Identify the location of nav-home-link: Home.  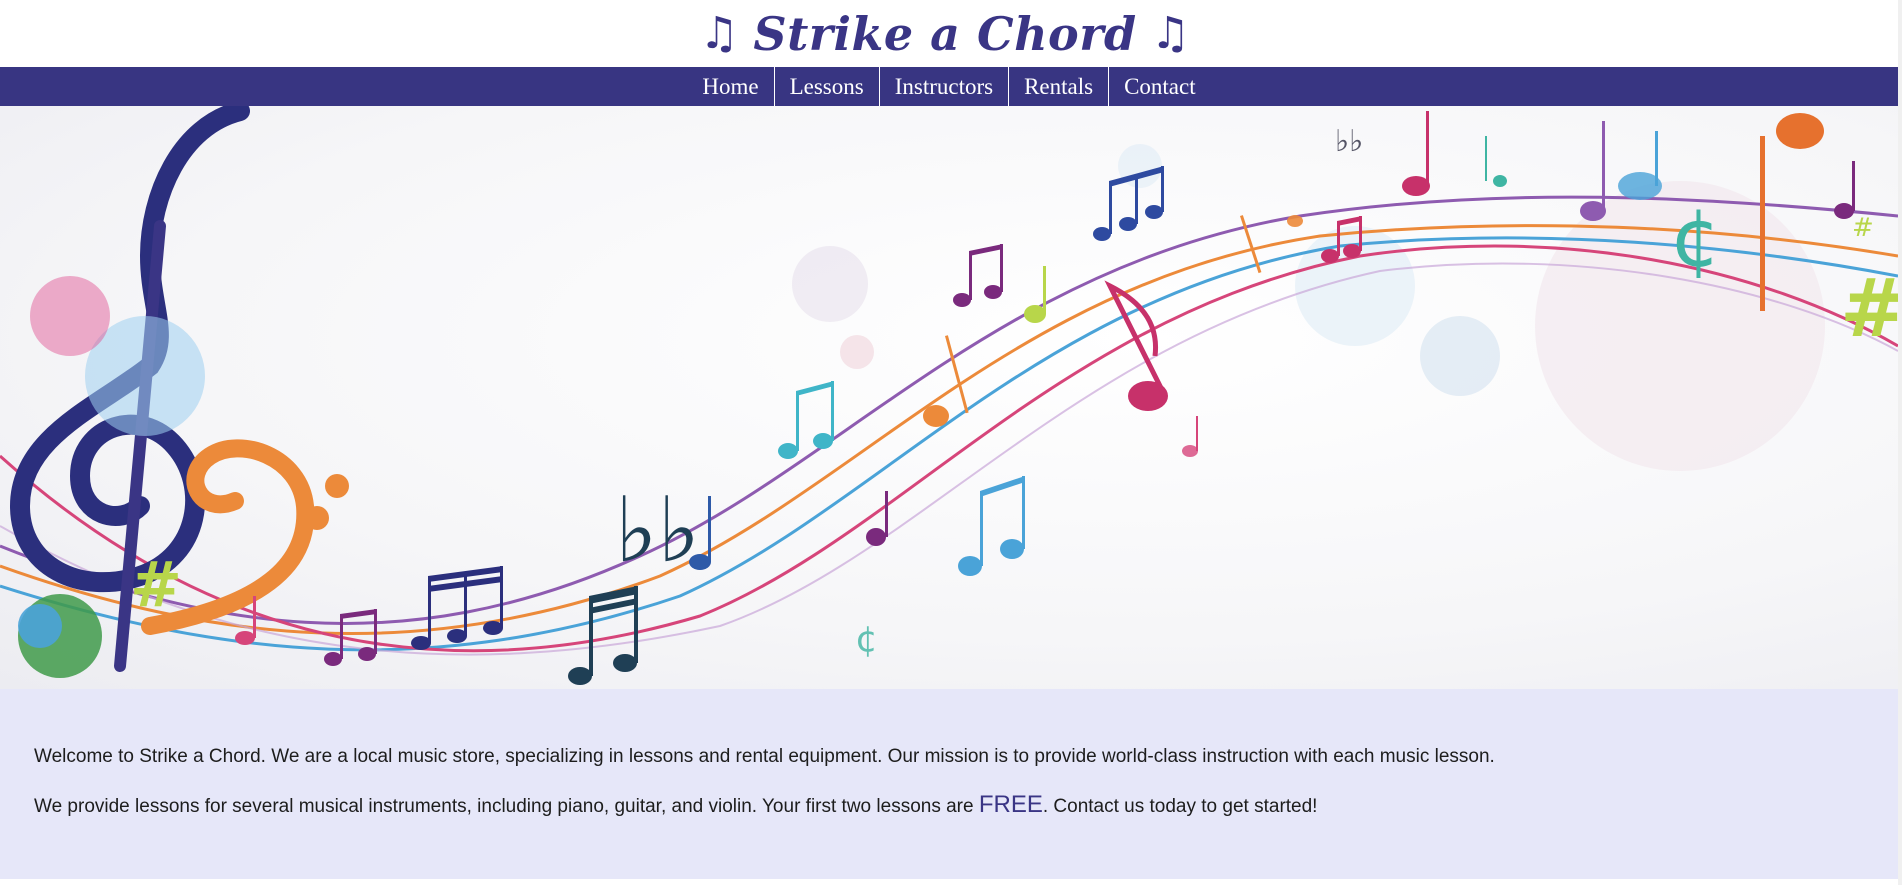
(730, 86).